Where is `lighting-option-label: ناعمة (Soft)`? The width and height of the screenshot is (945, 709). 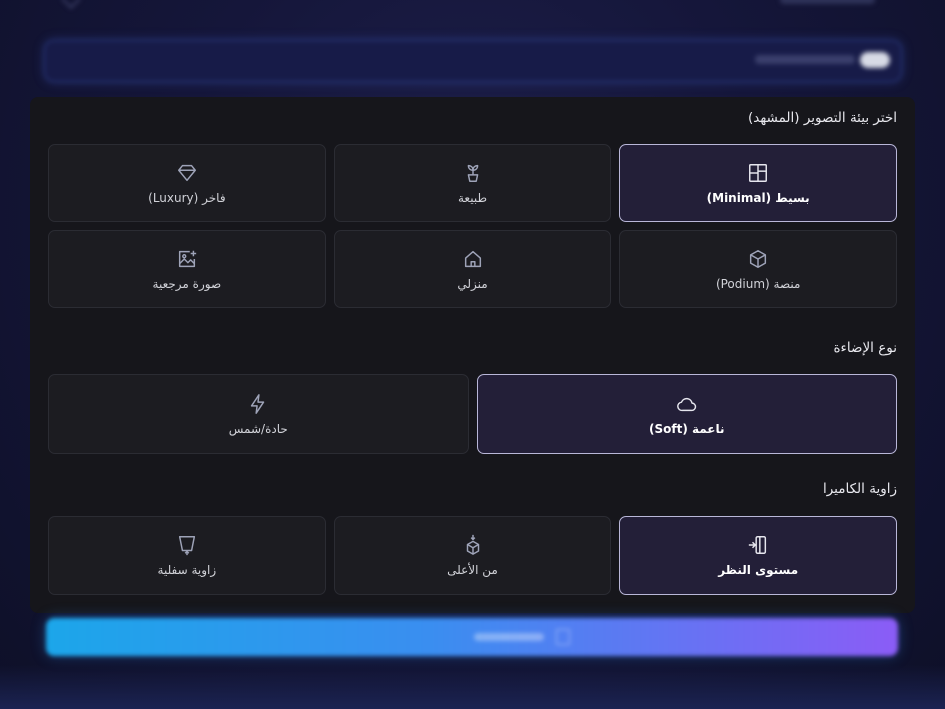 lighting-option-label: ناعمة (Soft) is located at coordinates (686, 428).